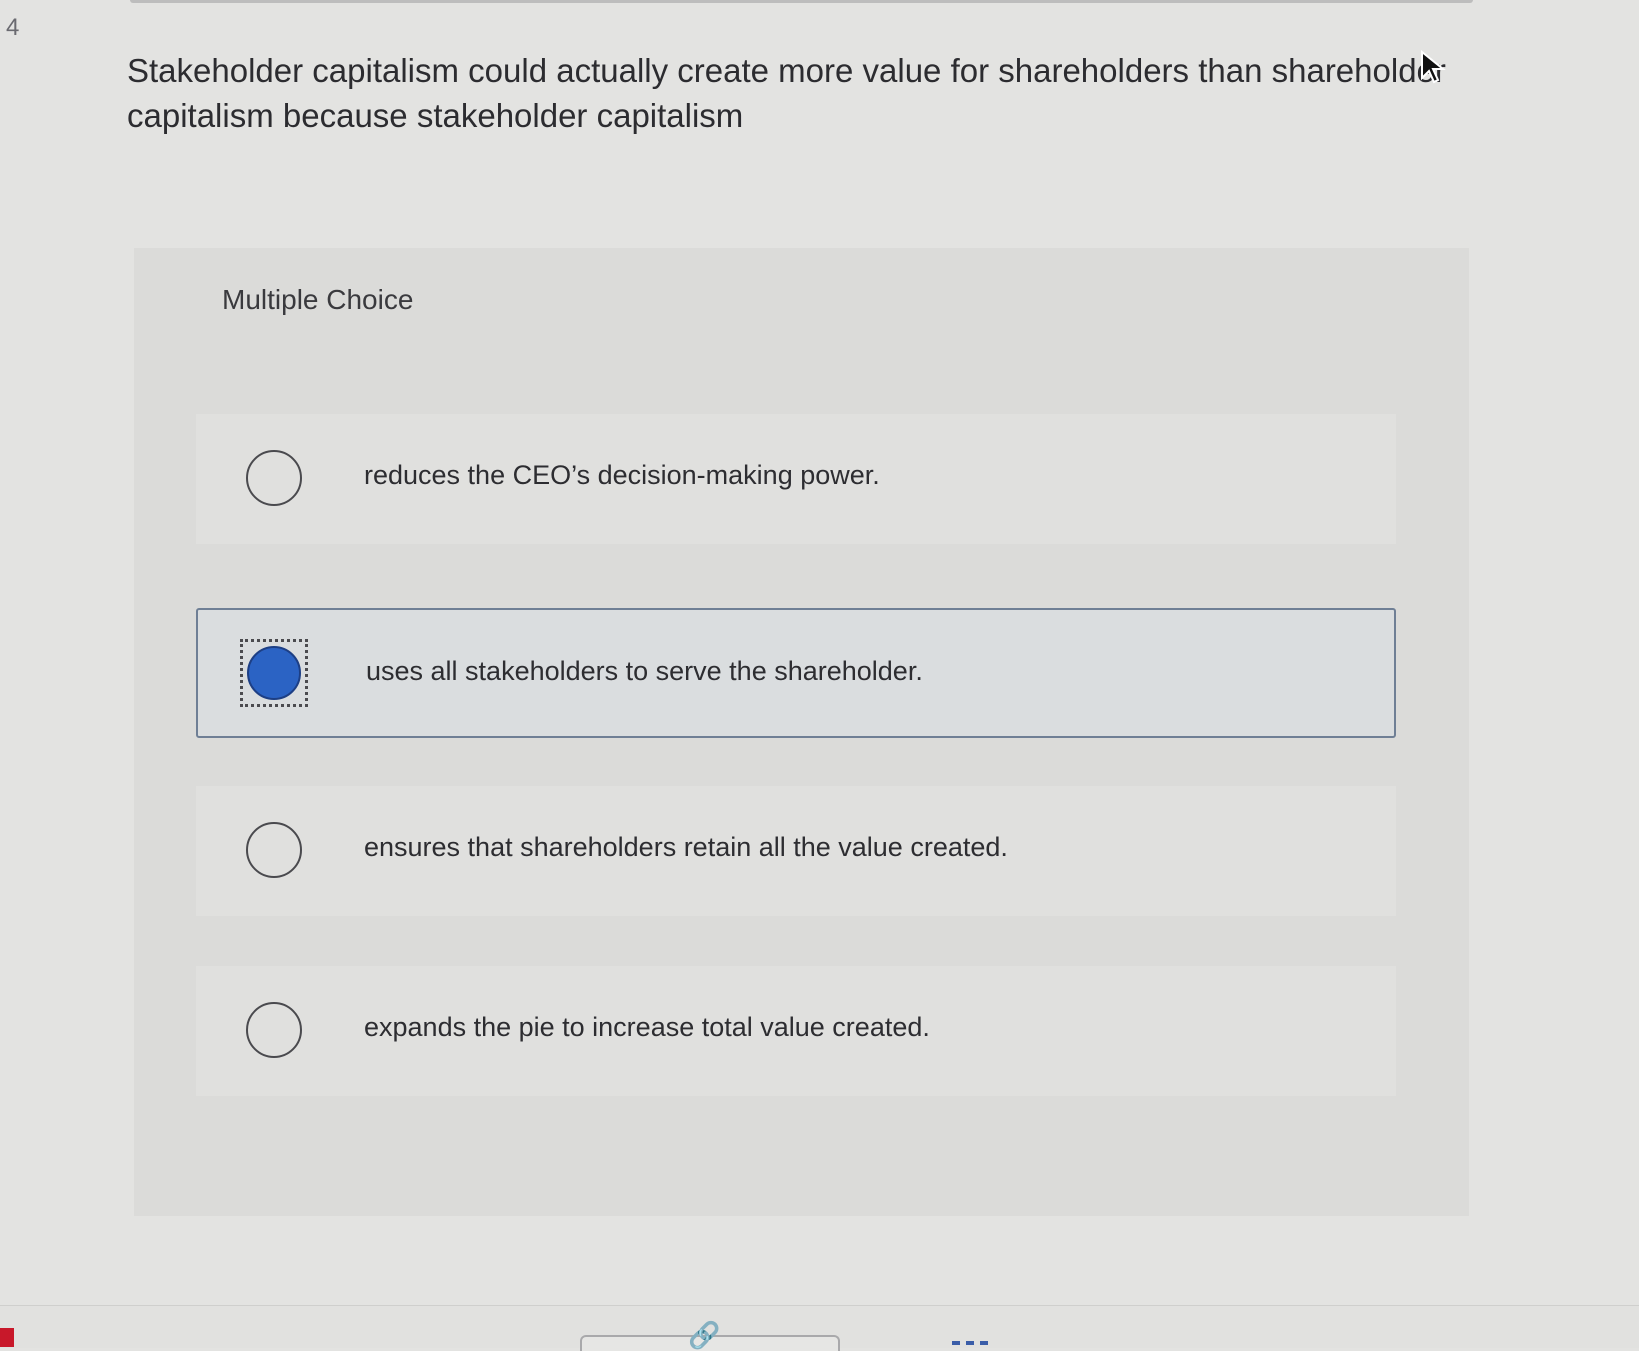 The width and height of the screenshot is (1639, 1351). Describe the element at coordinates (622, 475) in the screenshot. I see `option-a-text: reduces the CEO’s decision-making power.` at that location.